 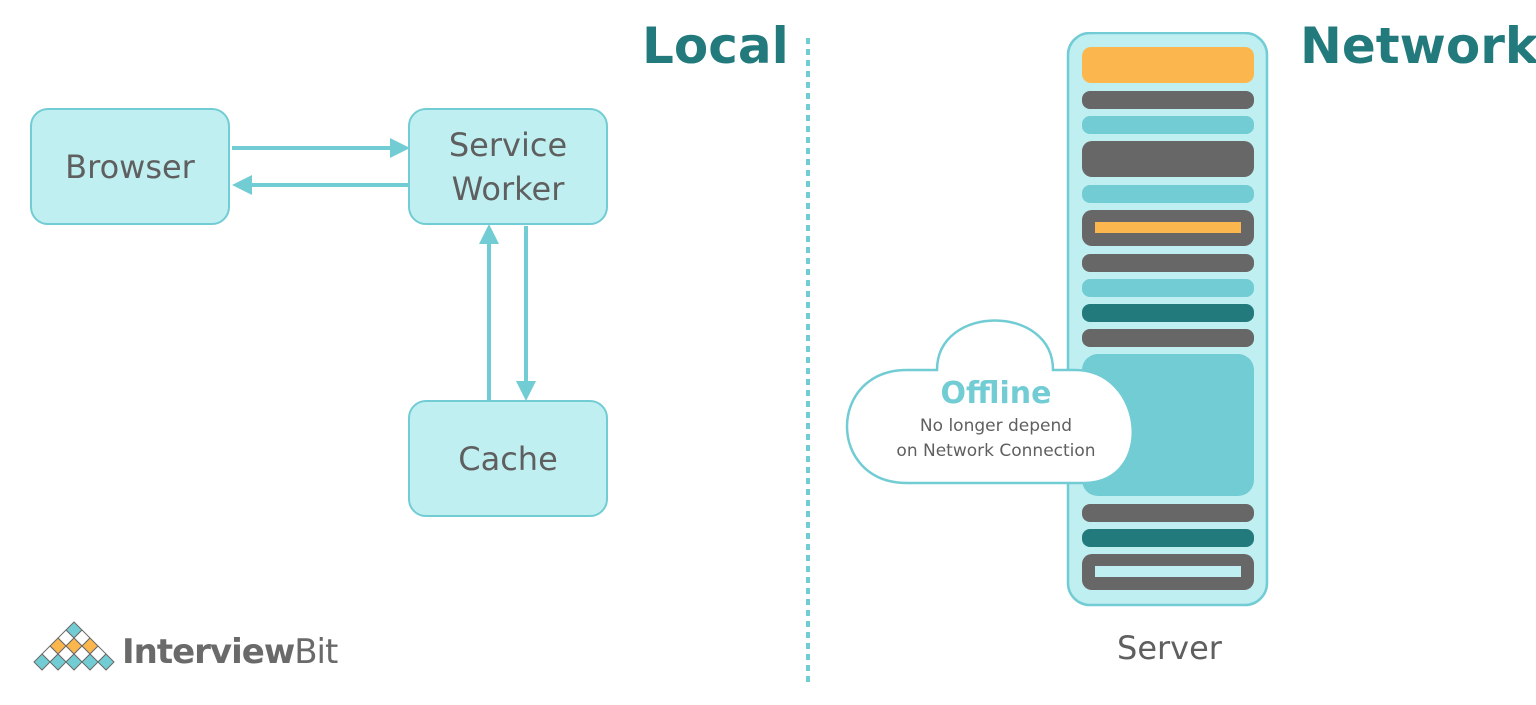 What do you see at coordinates (320, 185) in the screenshot?
I see `arrow-service-worker-to-browser` at bounding box center [320, 185].